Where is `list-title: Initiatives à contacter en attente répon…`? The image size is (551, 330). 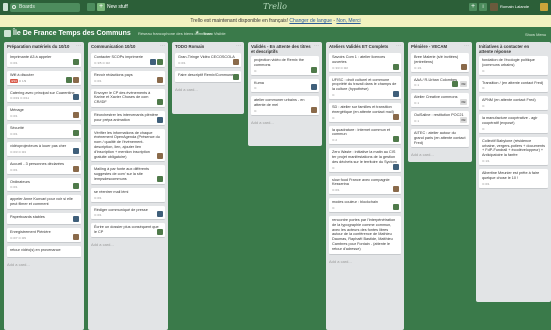
list-title: Initiatives à contacter en attente répon… is located at coordinates (513, 49).